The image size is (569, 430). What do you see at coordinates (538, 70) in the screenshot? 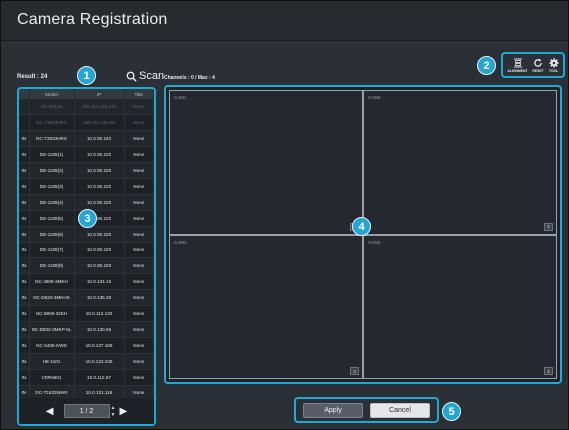
I see `reset-label: RESET` at bounding box center [538, 70].